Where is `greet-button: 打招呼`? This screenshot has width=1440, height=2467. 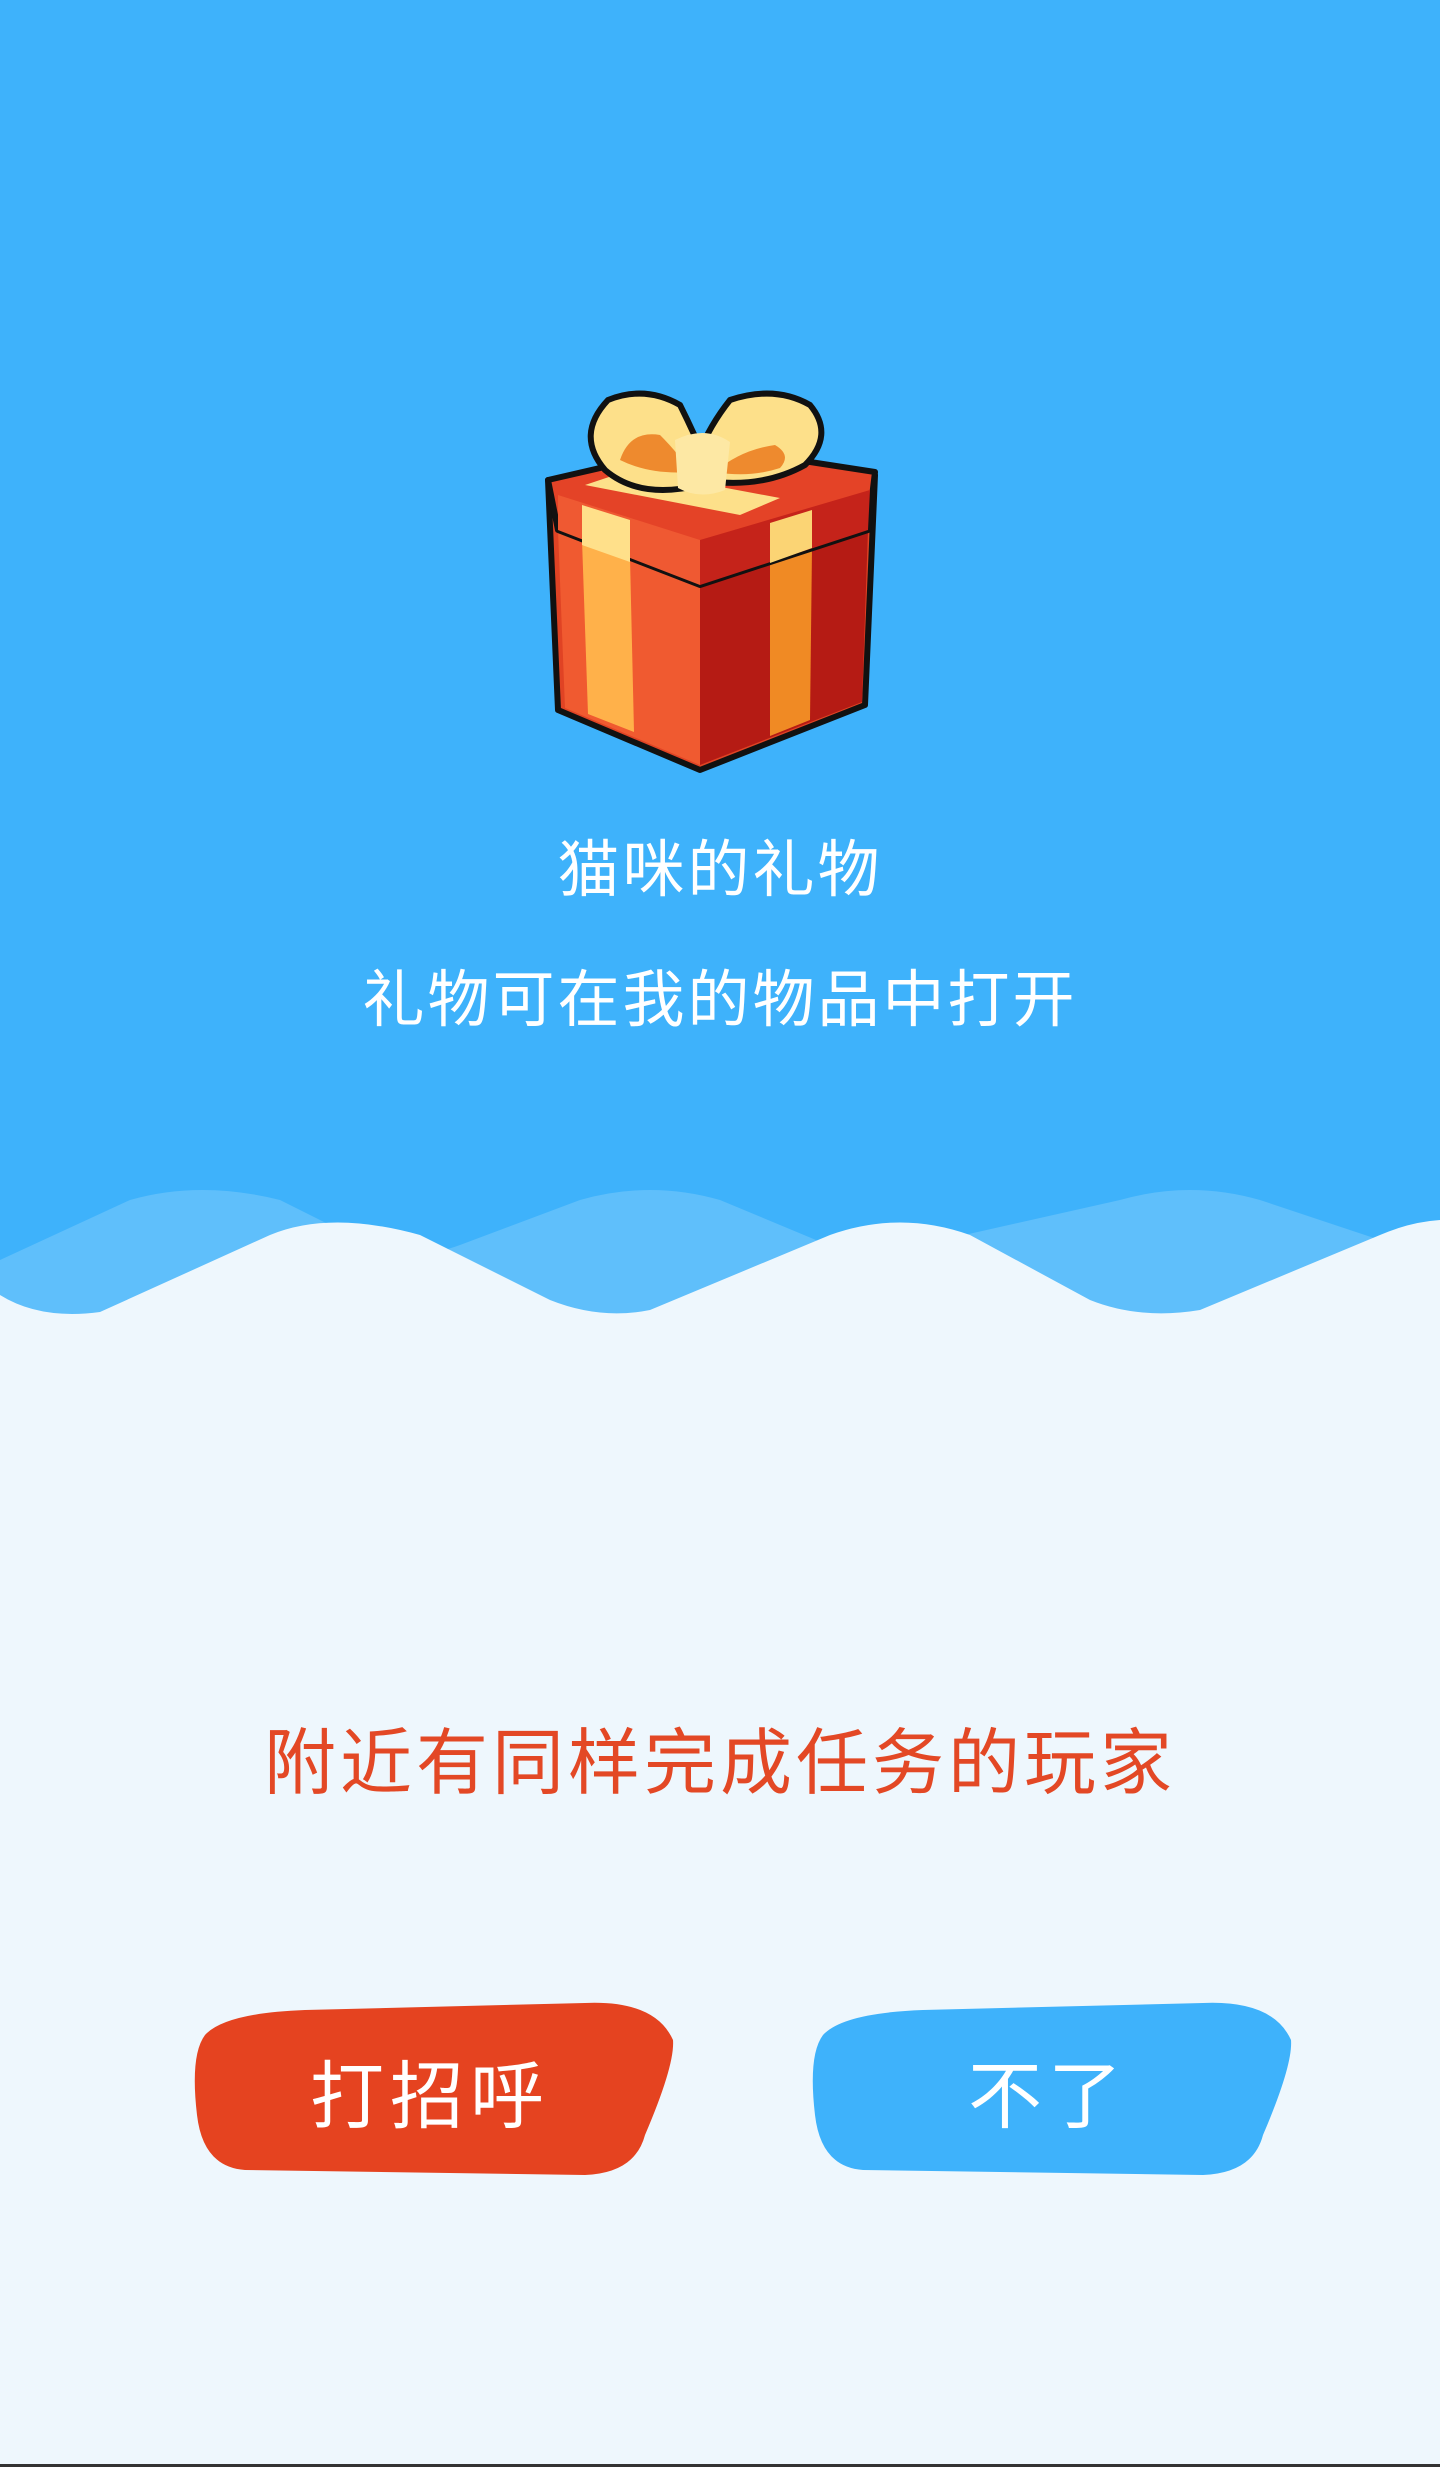 greet-button: 打招呼 is located at coordinates (430, 2090).